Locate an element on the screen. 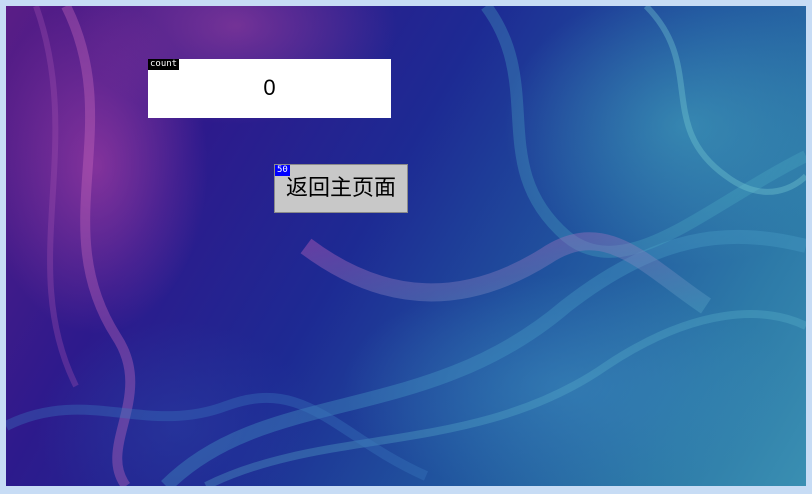 The width and height of the screenshot is (812, 494). count-value: 0 is located at coordinates (269, 87).